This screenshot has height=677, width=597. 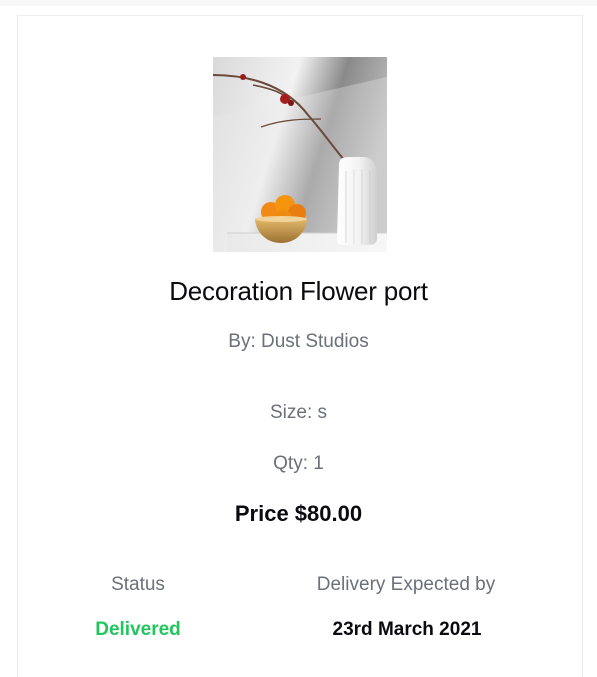 What do you see at coordinates (138, 584) in the screenshot?
I see `status-label: Status` at bounding box center [138, 584].